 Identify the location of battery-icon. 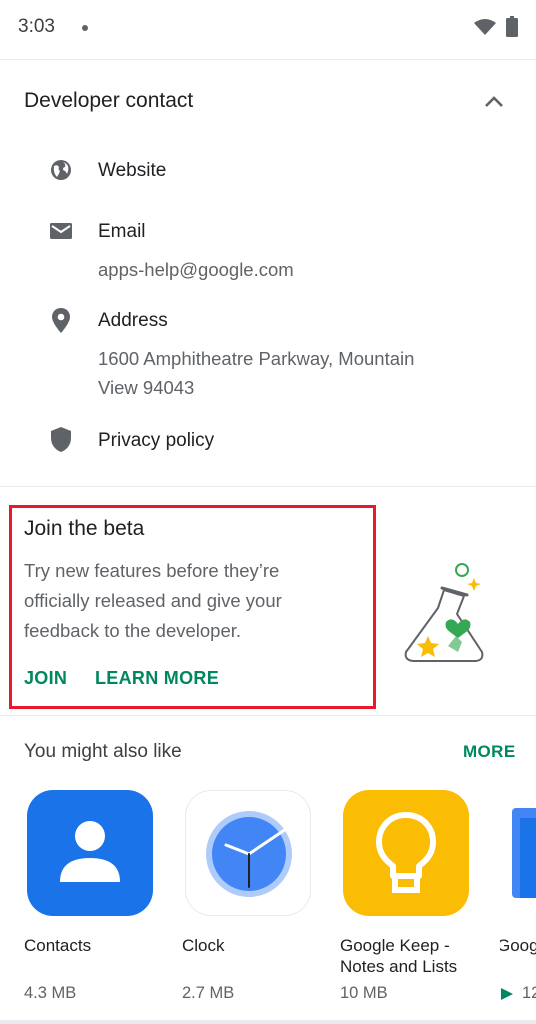
(512, 26).